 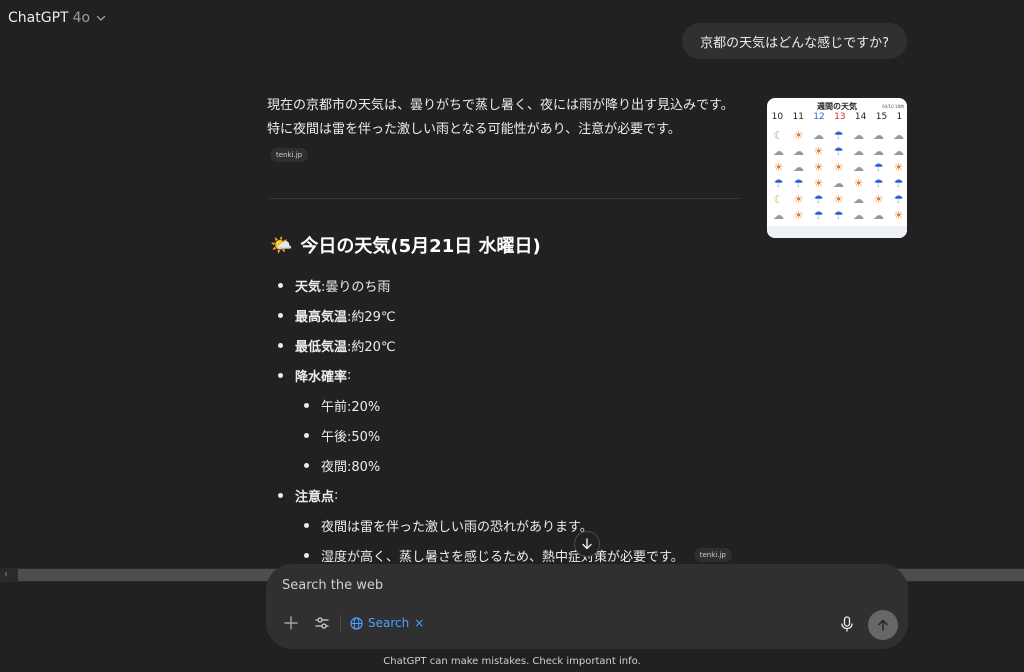 I want to click on list-item-am: 午前:20%, so click(x=325, y=405).